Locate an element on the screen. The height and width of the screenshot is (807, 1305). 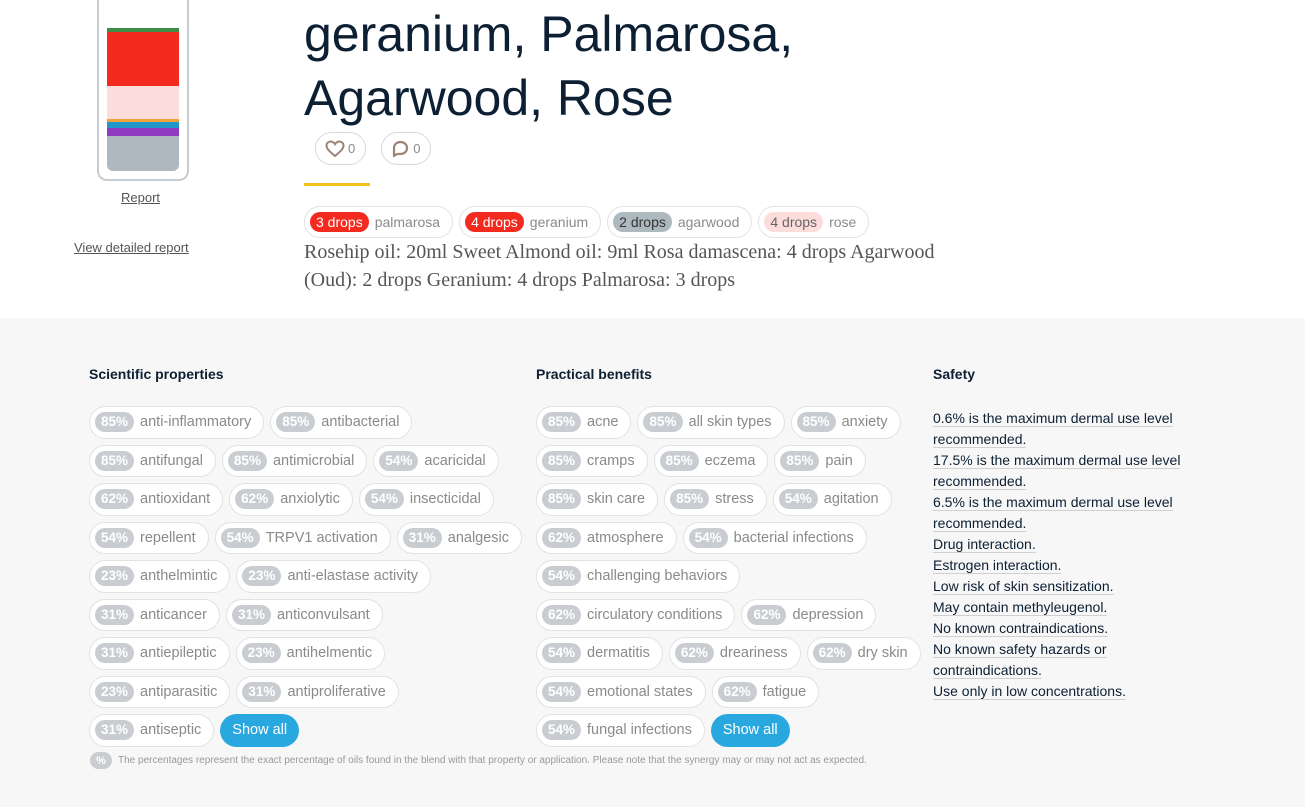
tag-label: repellent is located at coordinates (168, 537).